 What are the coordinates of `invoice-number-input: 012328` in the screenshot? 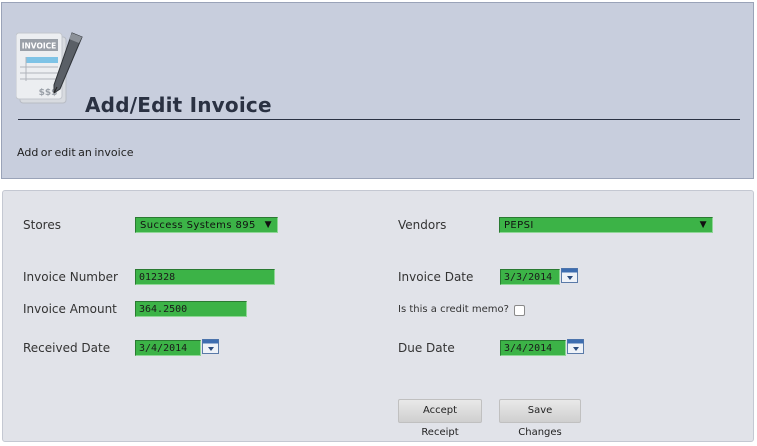 It's located at (205, 277).